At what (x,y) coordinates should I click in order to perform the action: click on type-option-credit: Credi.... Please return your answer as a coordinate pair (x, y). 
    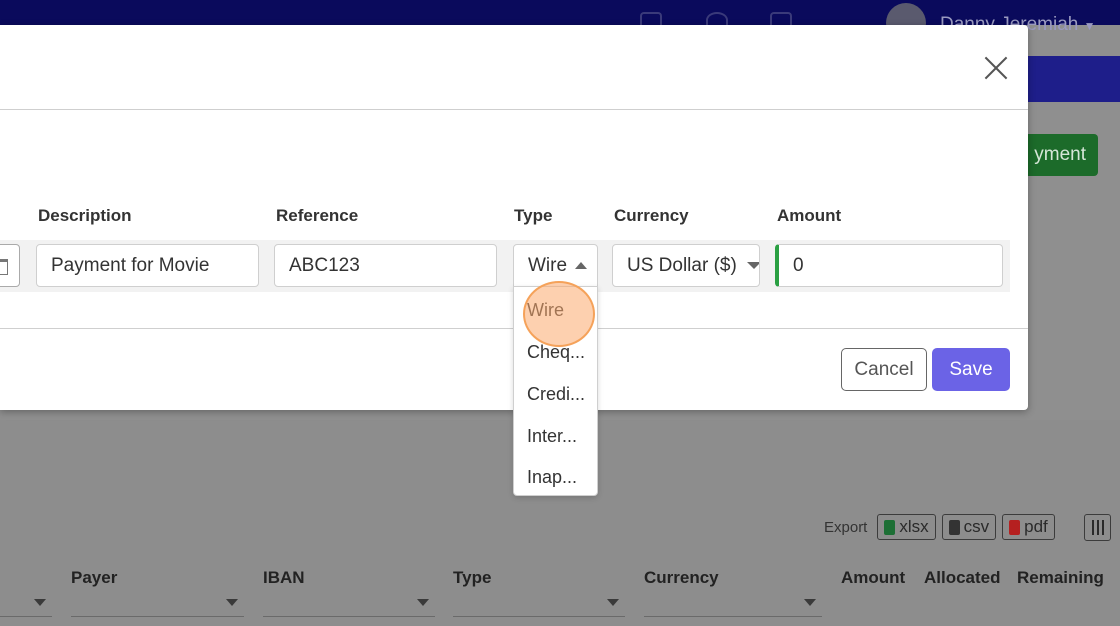
    Looking at the image, I should click on (558, 394).